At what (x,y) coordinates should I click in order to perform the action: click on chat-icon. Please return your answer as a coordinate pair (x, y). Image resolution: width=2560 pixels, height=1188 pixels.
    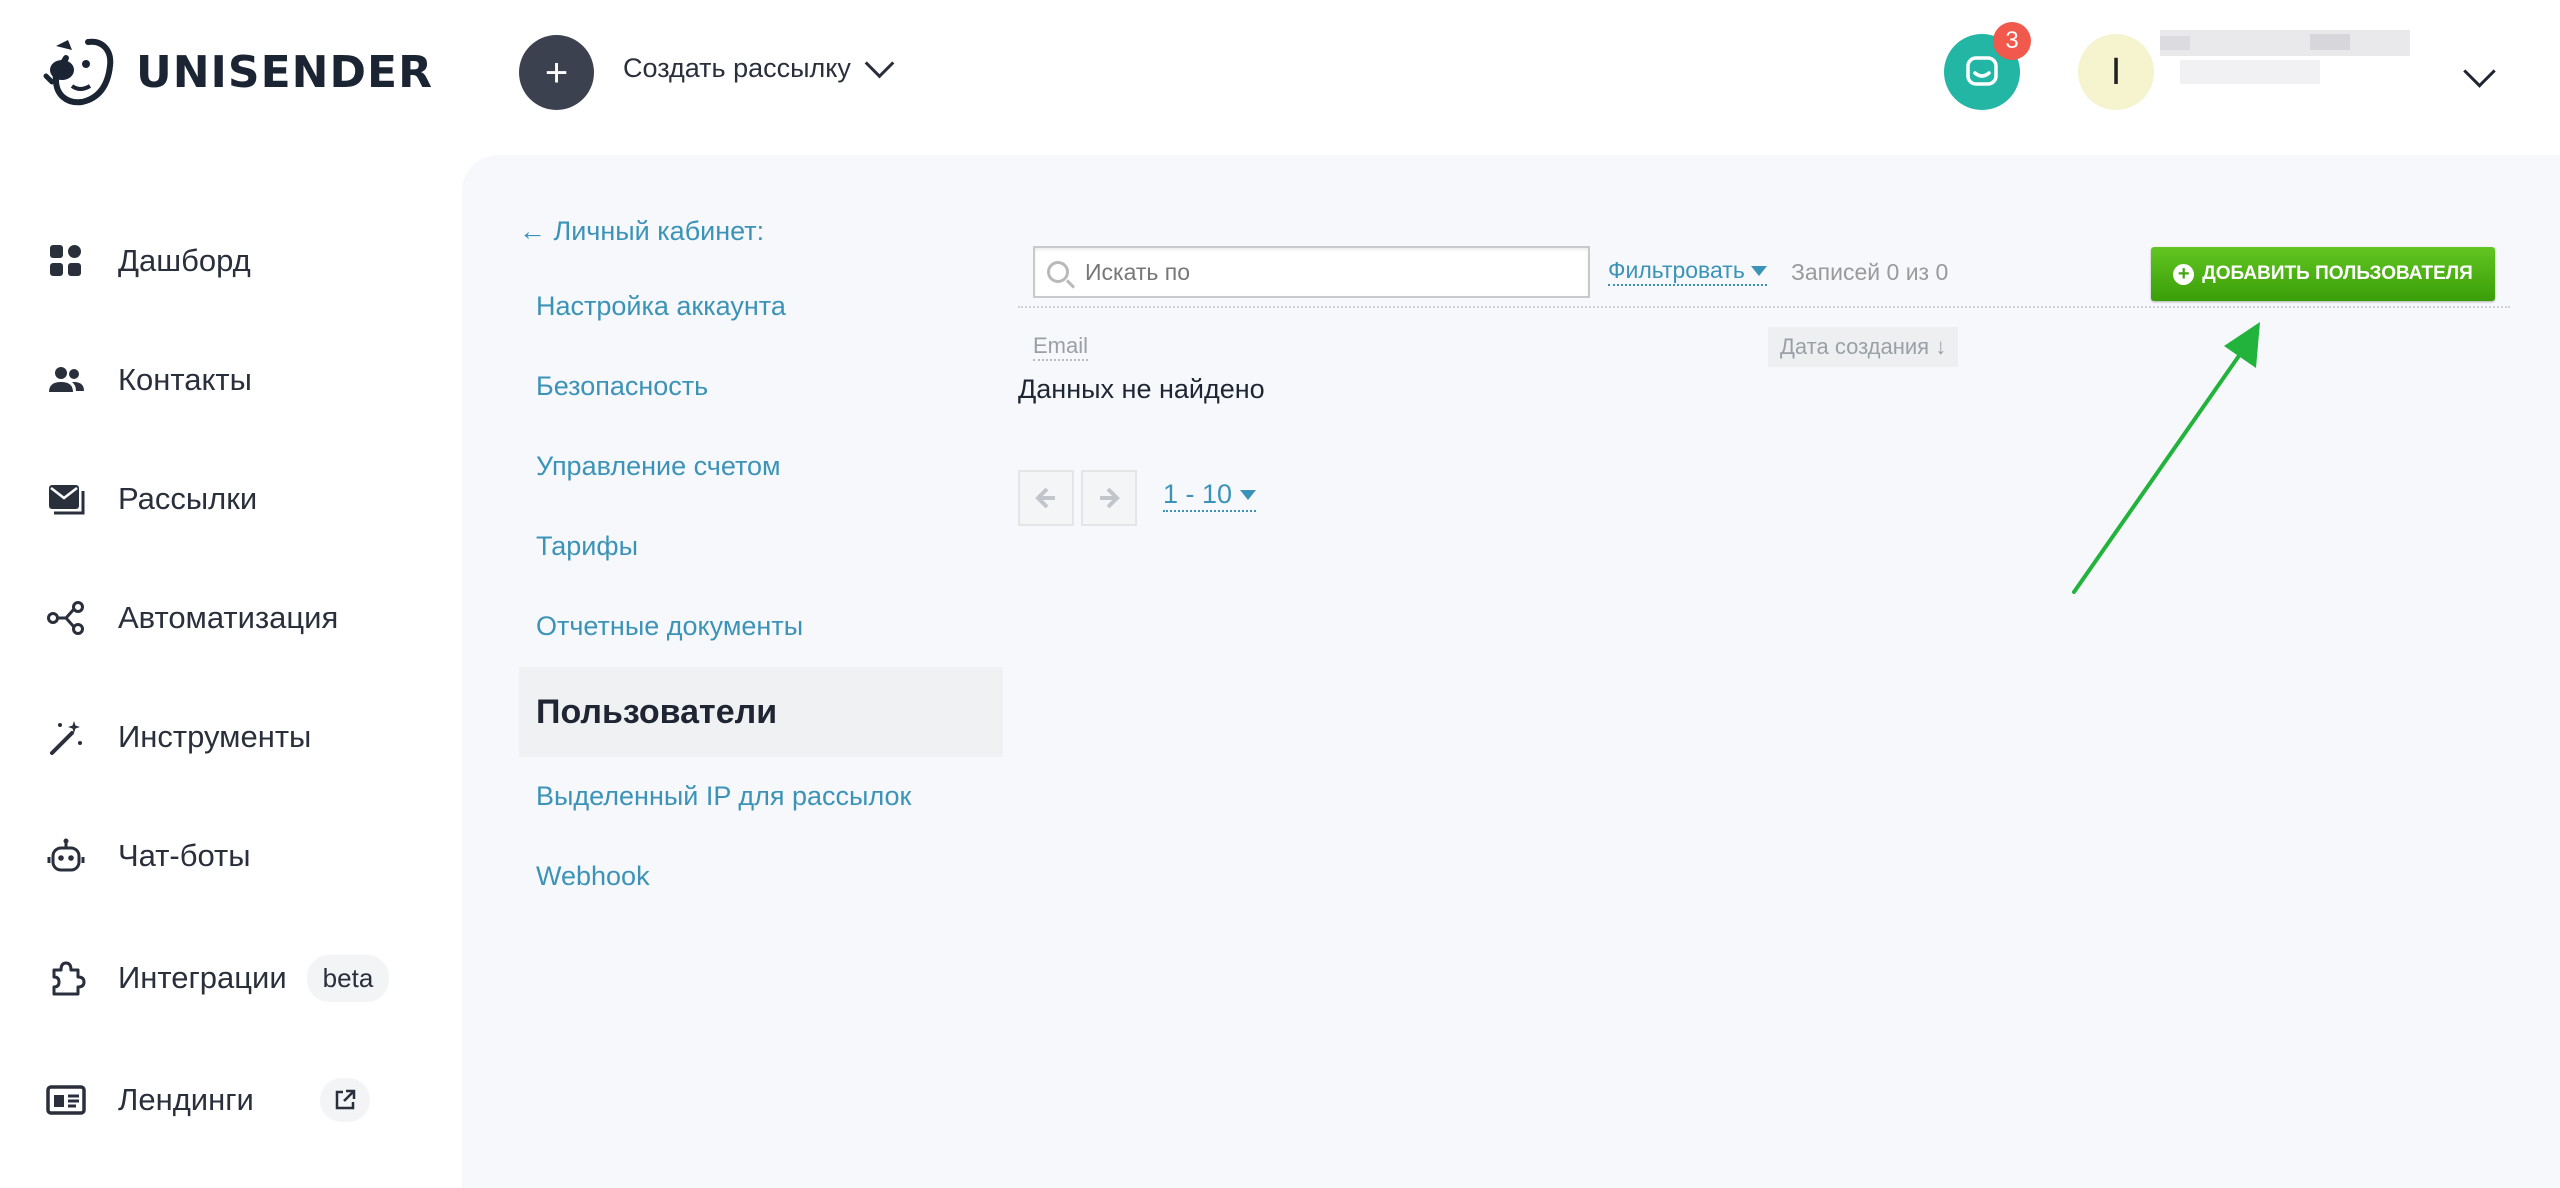
    Looking at the image, I should click on (1982, 71).